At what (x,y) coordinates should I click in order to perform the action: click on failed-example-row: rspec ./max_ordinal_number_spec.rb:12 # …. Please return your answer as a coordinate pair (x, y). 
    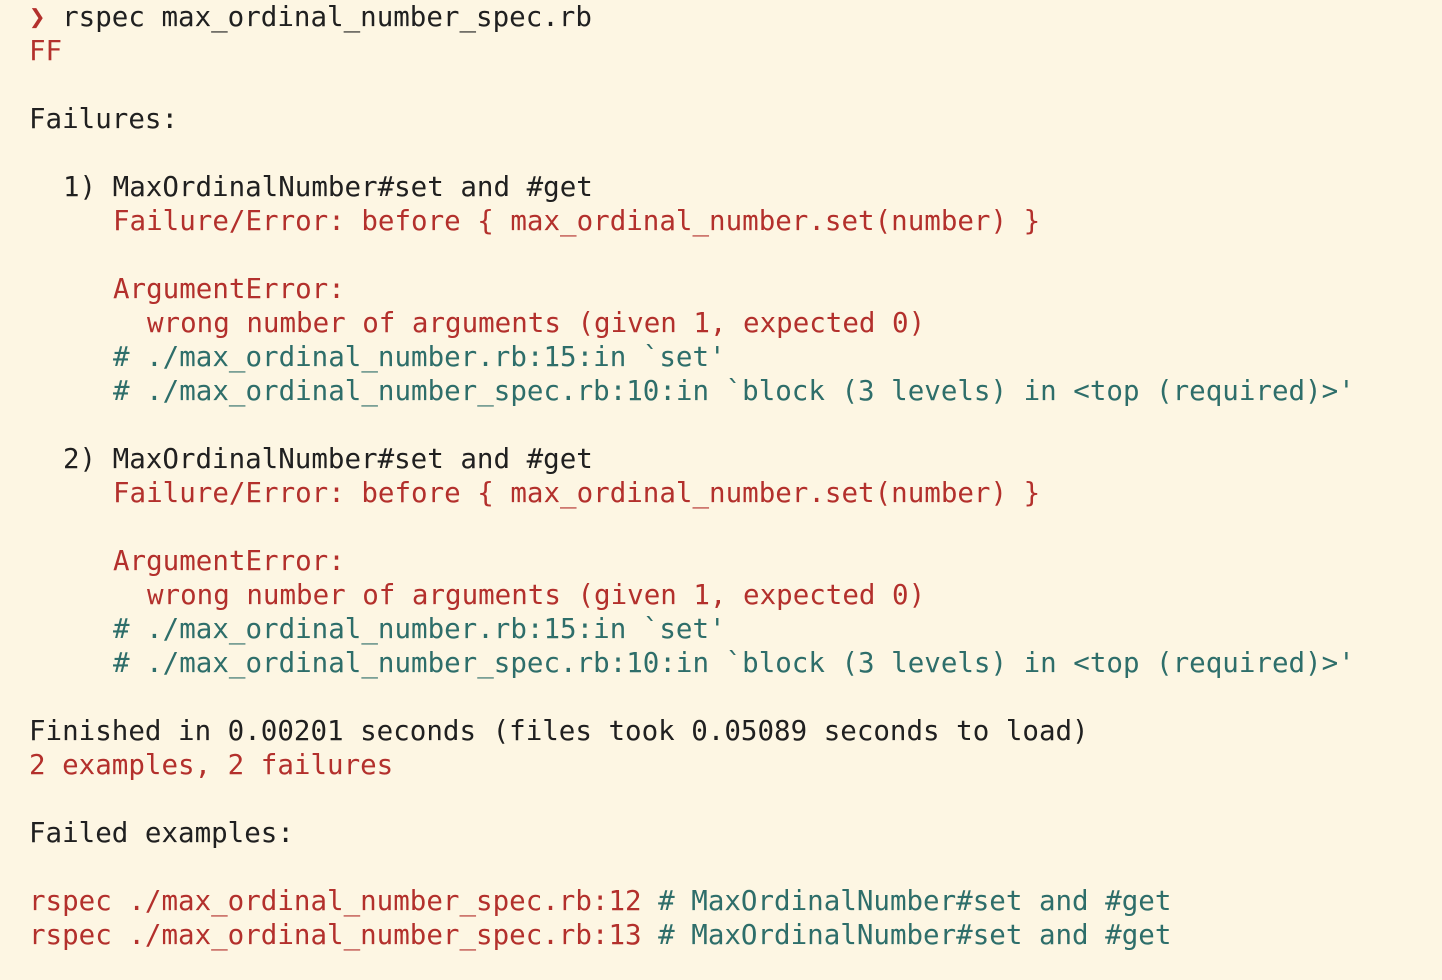
    Looking at the image, I should click on (735, 901).